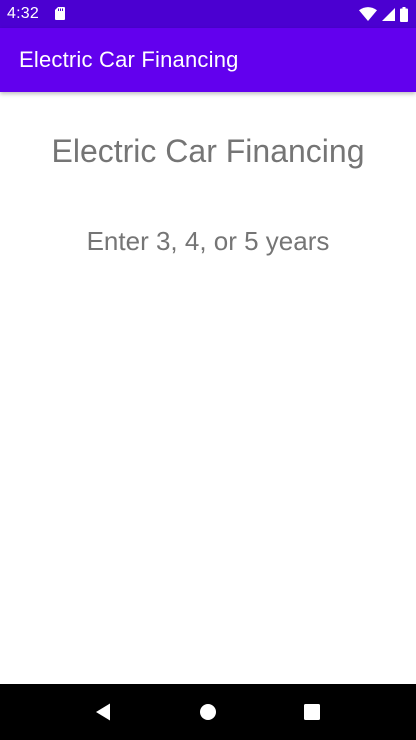  What do you see at coordinates (208, 151) in the screenshot?
I see `page-heading: Electric Car Financing` at bounding box center [208, 151].